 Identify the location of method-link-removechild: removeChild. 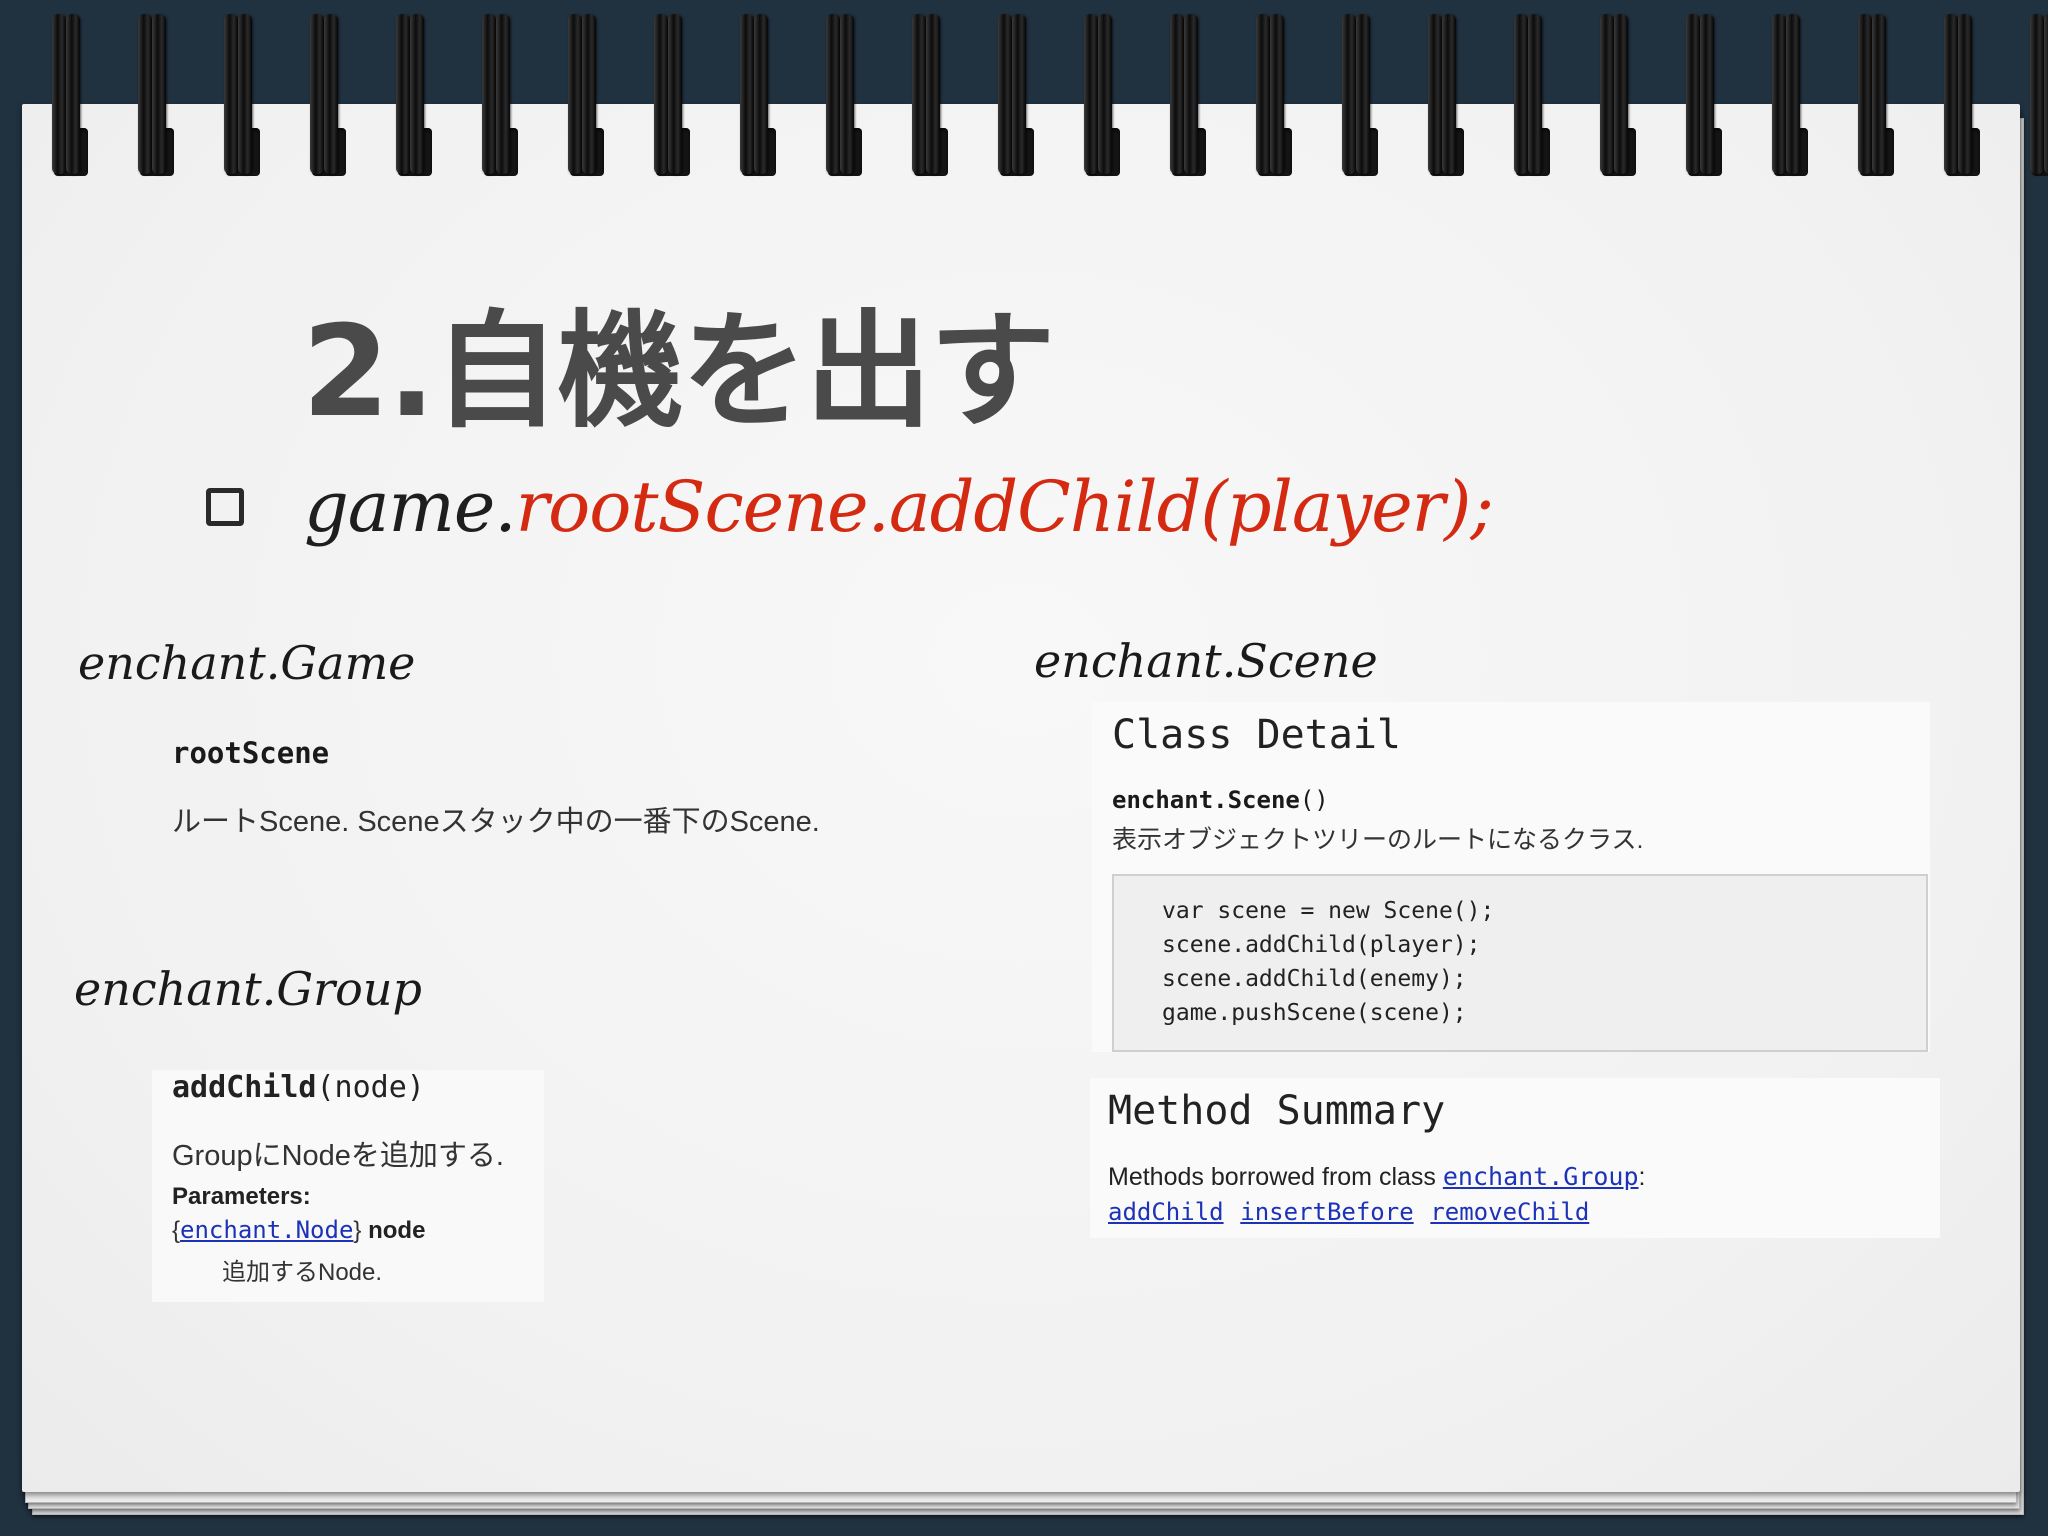
(1509, 1212).